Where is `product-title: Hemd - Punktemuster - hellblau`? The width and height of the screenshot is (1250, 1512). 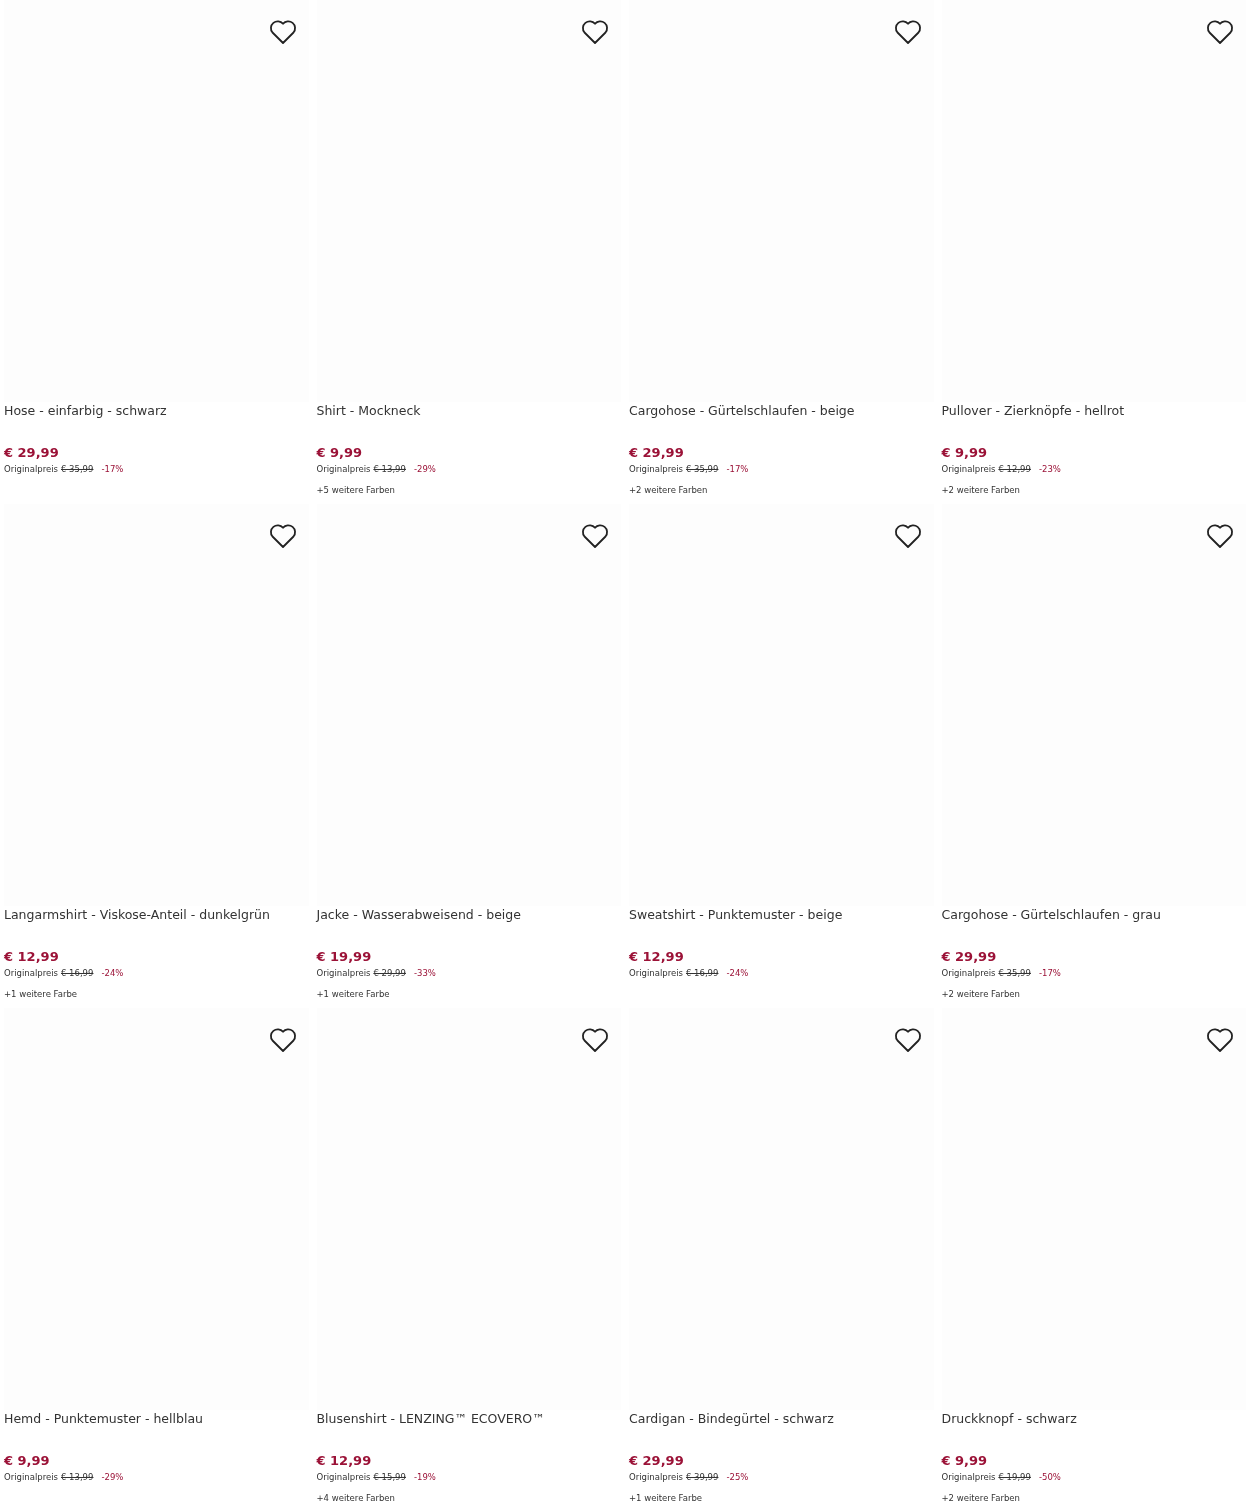
product-title: Hemd - Punktemuster - hellblau is located at coordinates (103, 1419).